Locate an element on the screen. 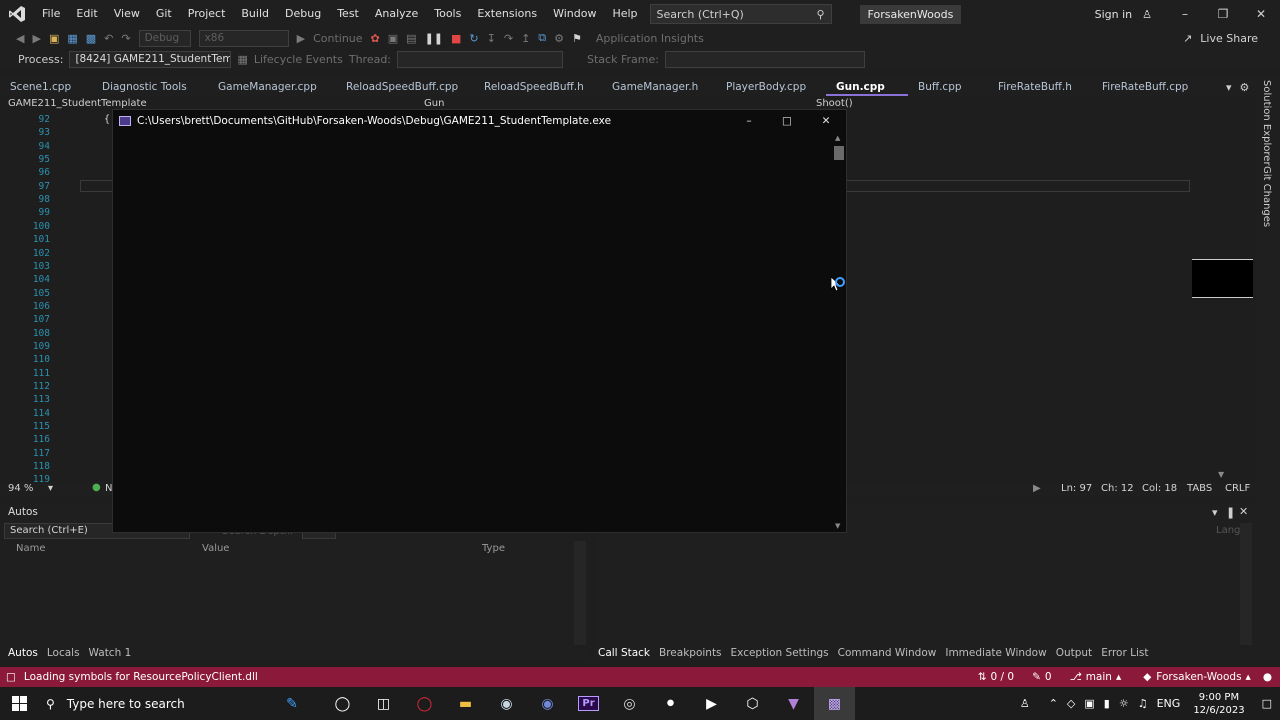 This screenshot has height=720, width=1280. menu-build: Build is located at coordinates (255, 14).